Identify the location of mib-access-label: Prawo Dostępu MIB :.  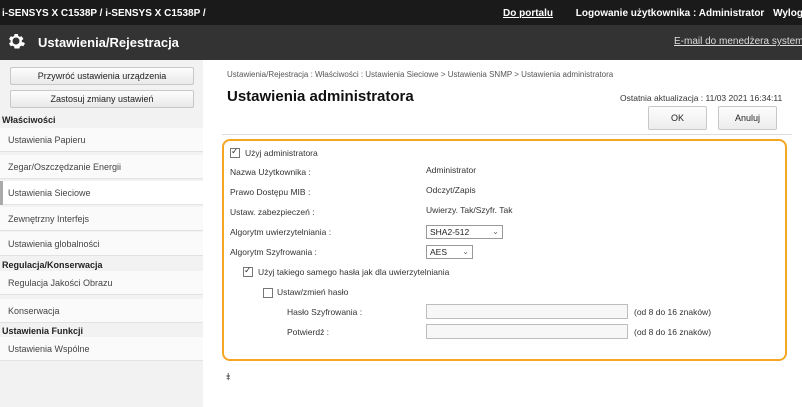
(270, 192).